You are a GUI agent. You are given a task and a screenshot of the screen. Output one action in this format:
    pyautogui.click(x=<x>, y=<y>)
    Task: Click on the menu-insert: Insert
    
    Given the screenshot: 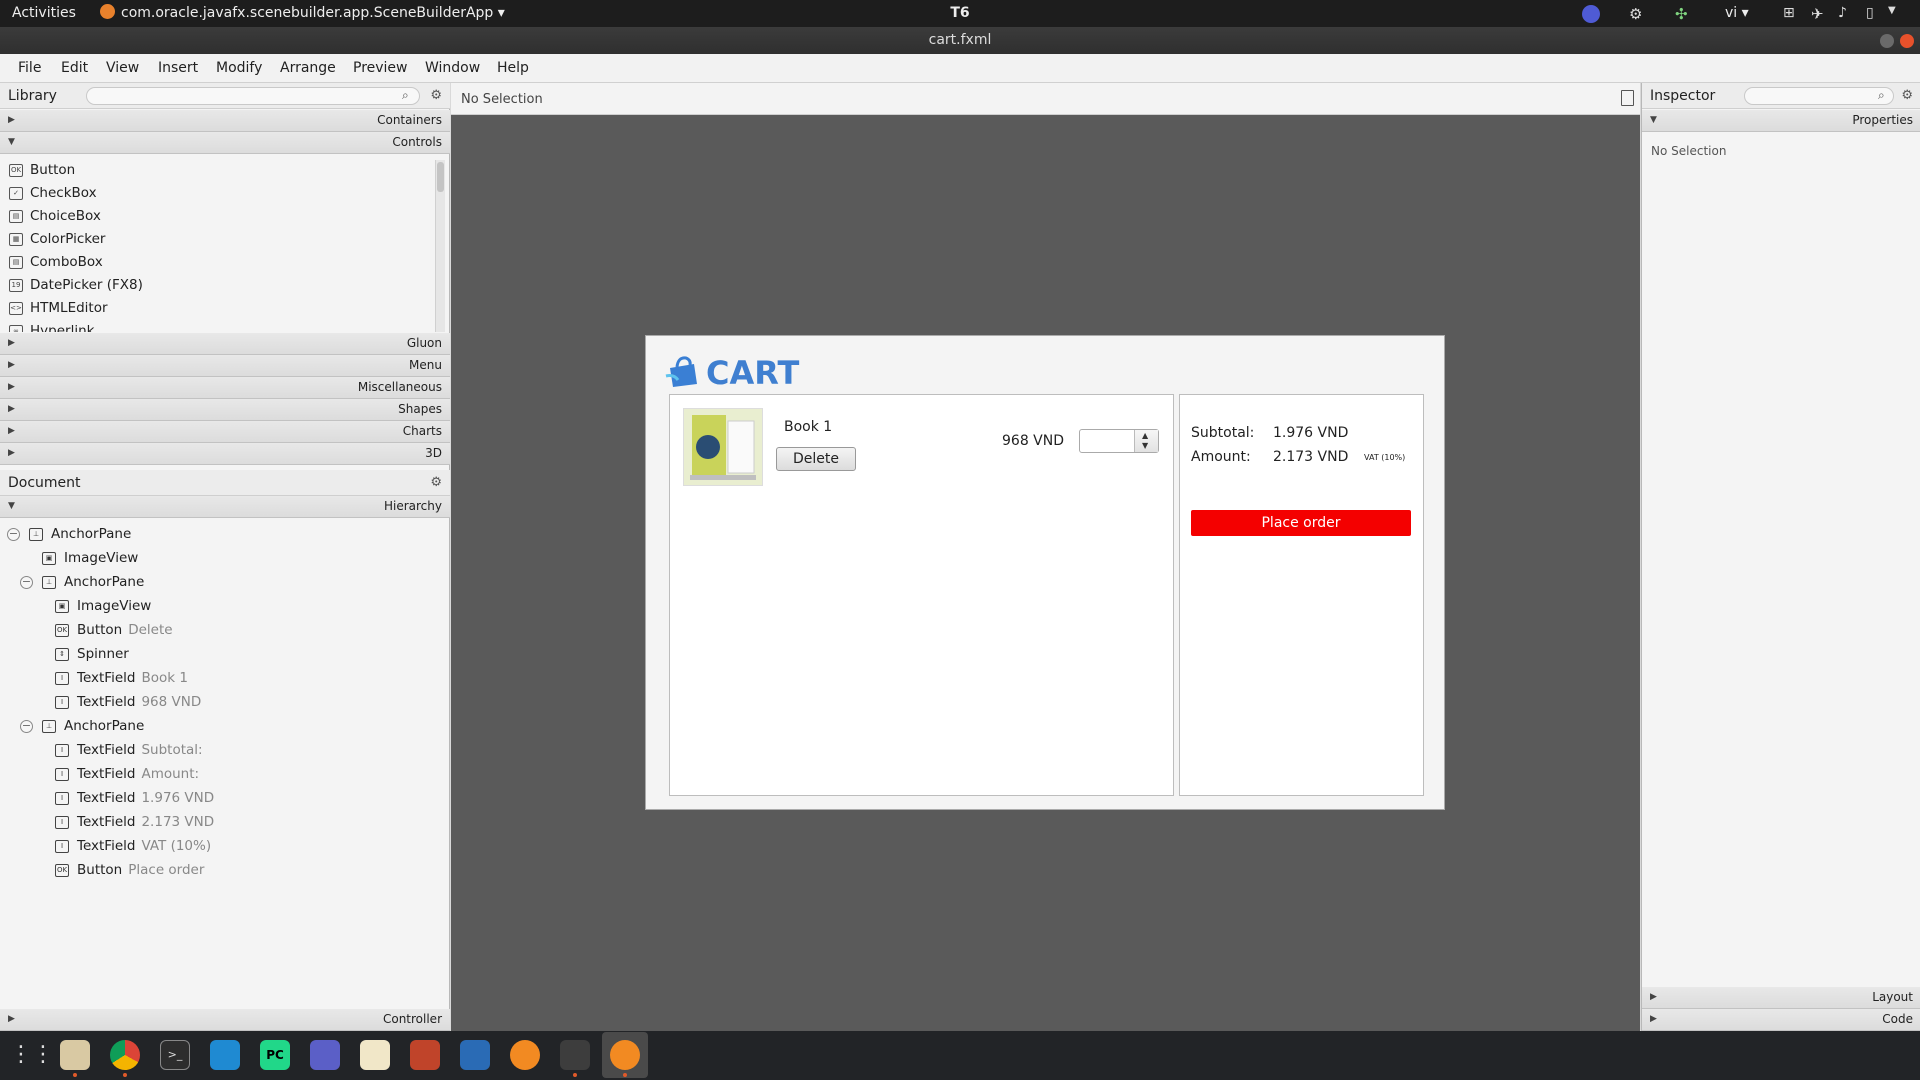 What is the action you would take?
    pyautogui.click(x=178, y=68)
    